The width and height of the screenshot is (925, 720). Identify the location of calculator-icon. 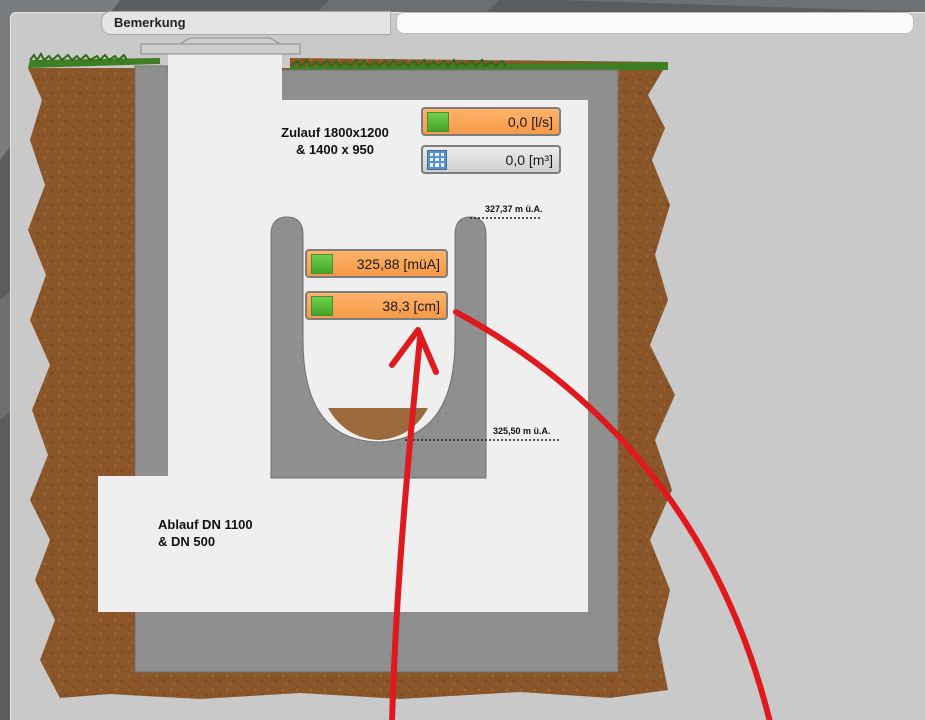
(437, 159).